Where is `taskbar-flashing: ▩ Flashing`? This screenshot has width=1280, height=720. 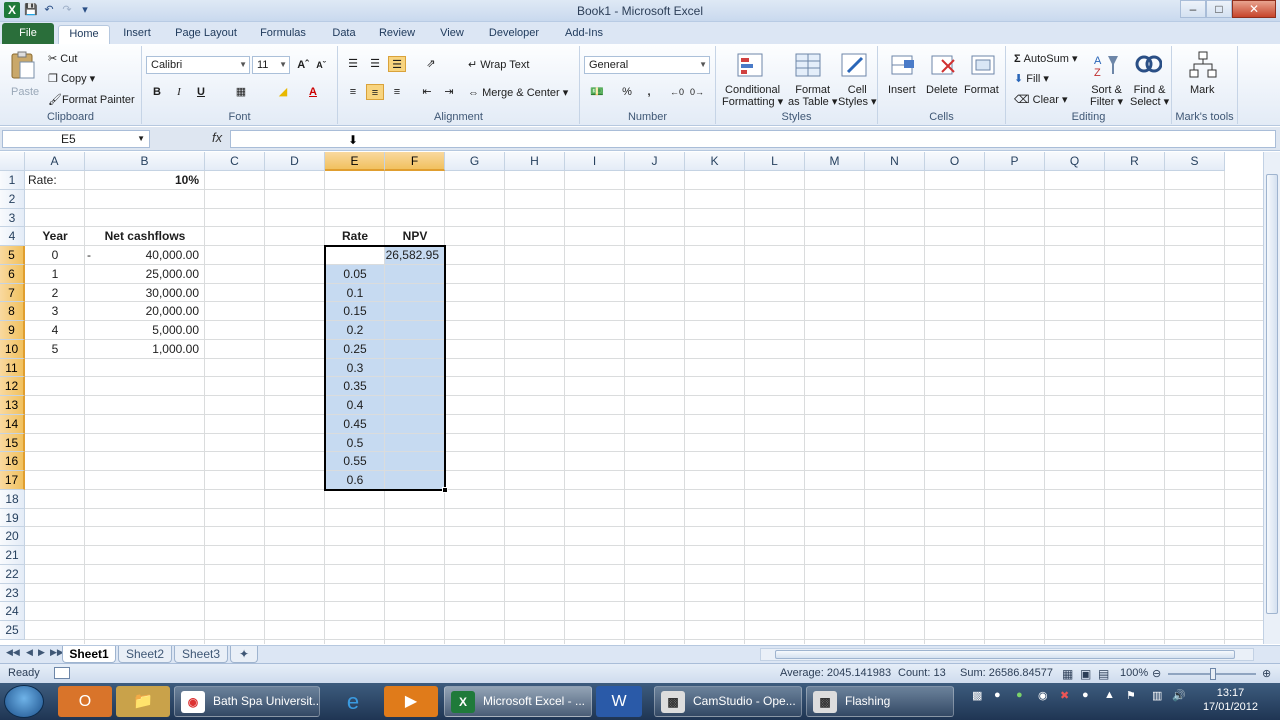 taskbar-flashing: ▩ Flashing is located at coordinates (880, 701).